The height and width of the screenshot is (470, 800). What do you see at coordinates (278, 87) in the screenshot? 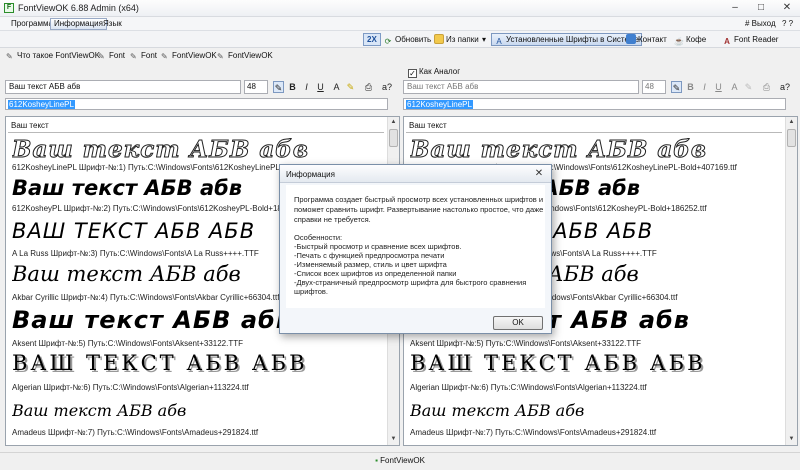
I see `left-pen-icon: ✎` at bounding box center [278, 87].